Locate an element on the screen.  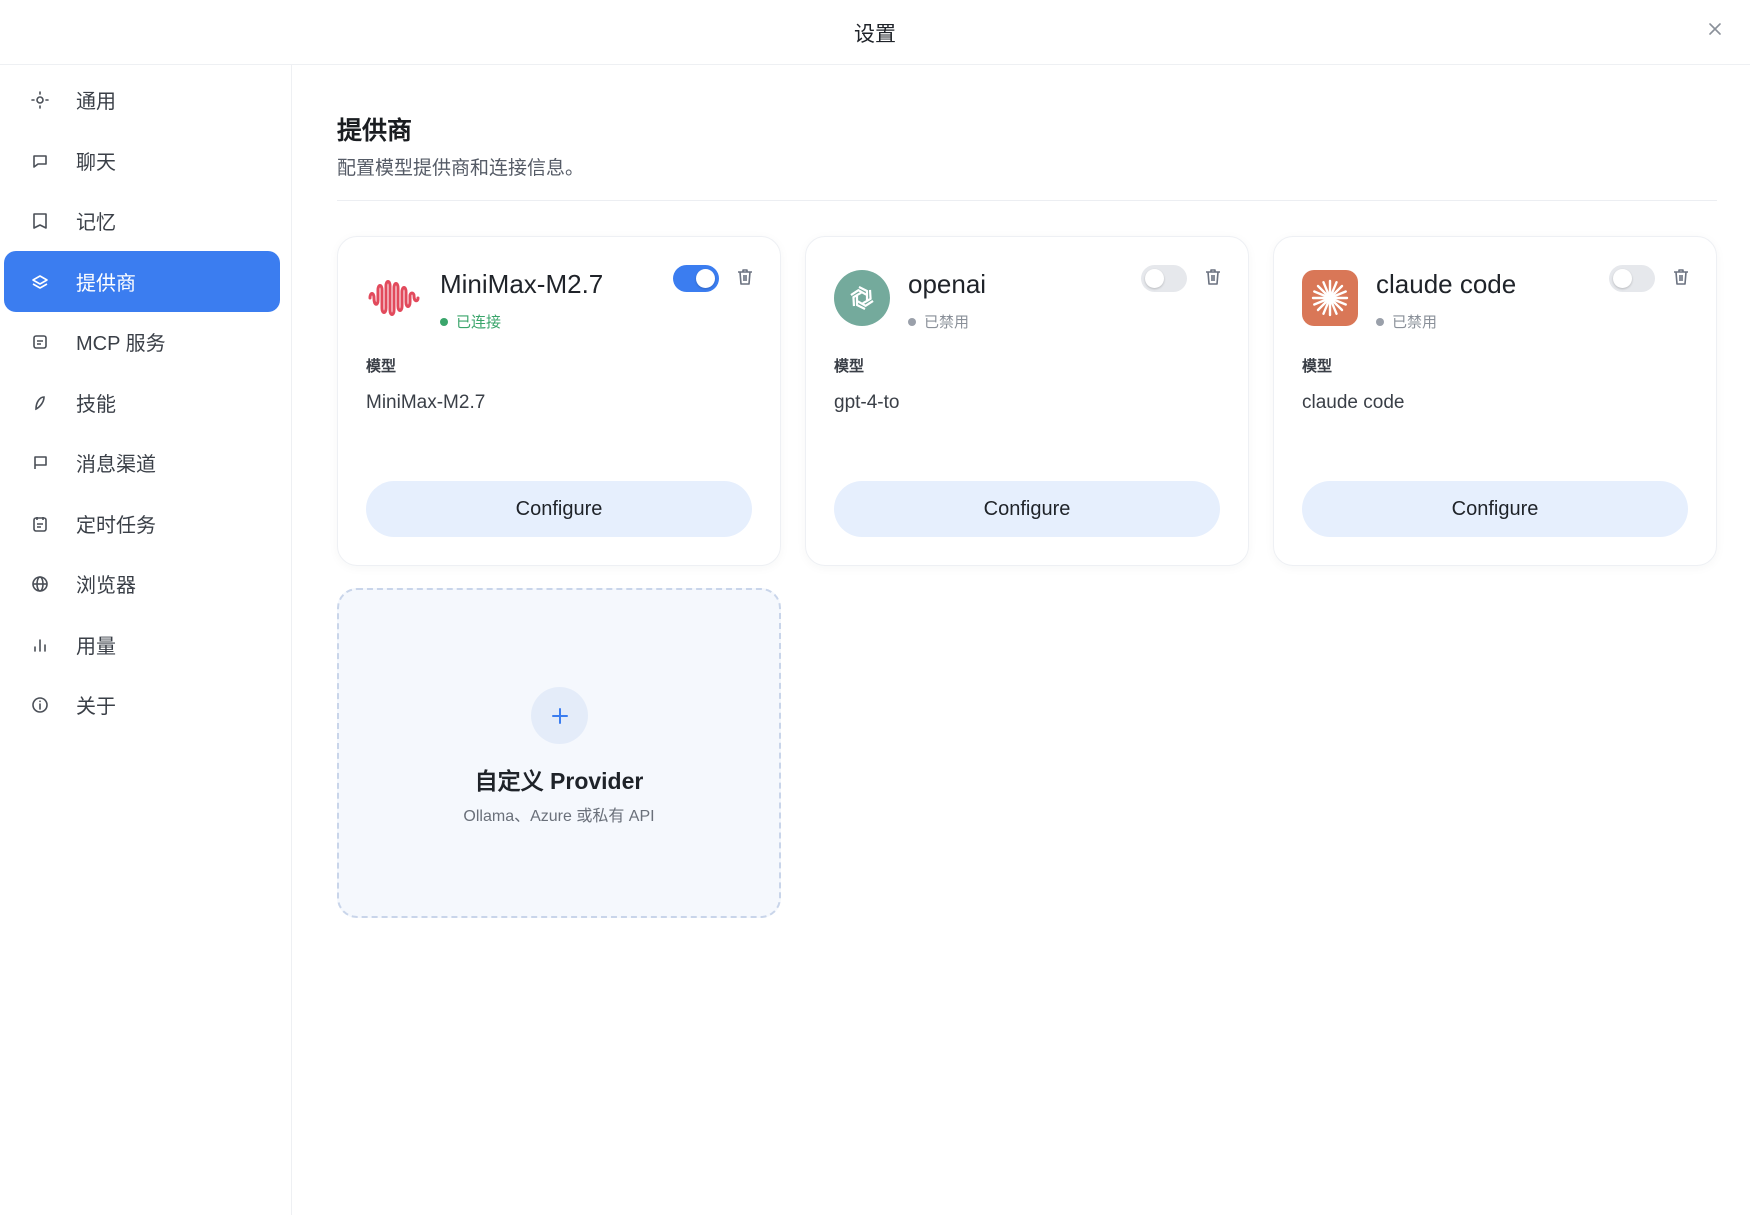
sidebar-item-label: 通用 is located at coordinates (96, 102).